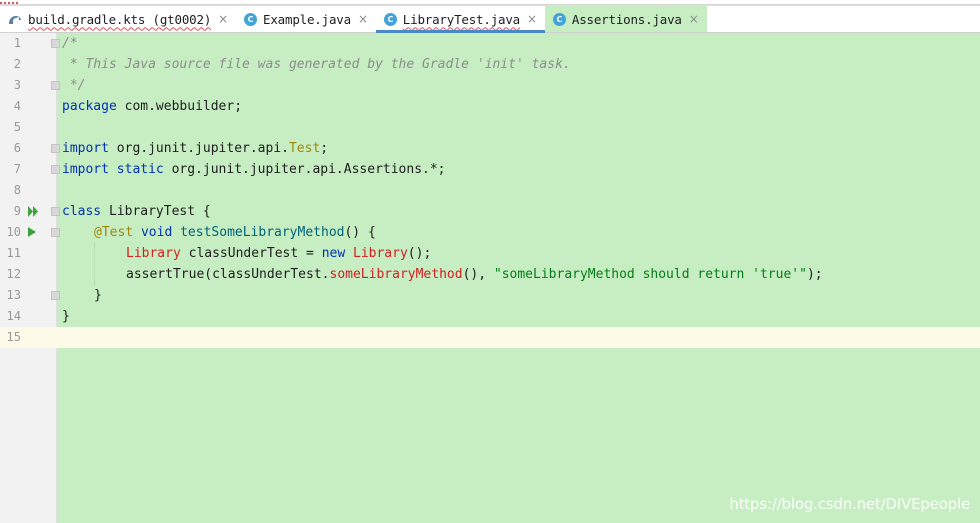  I want to click on keyword: new, so click(333, 253).